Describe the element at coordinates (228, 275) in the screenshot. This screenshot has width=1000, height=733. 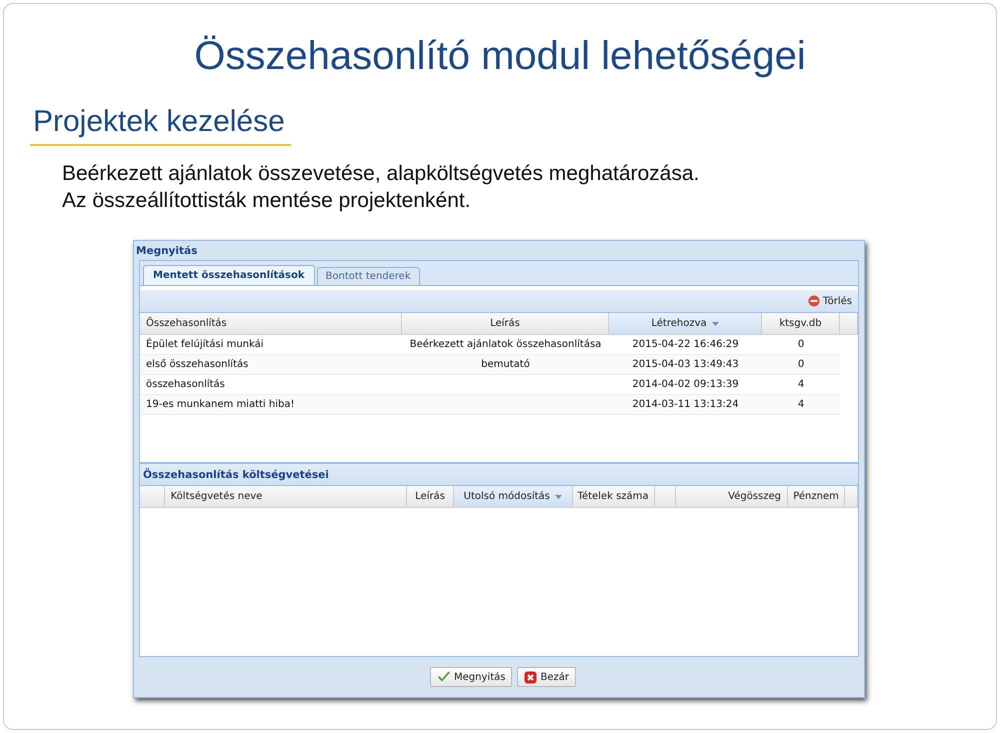
I see `tab: Mentett összehasonlítások` at that location.